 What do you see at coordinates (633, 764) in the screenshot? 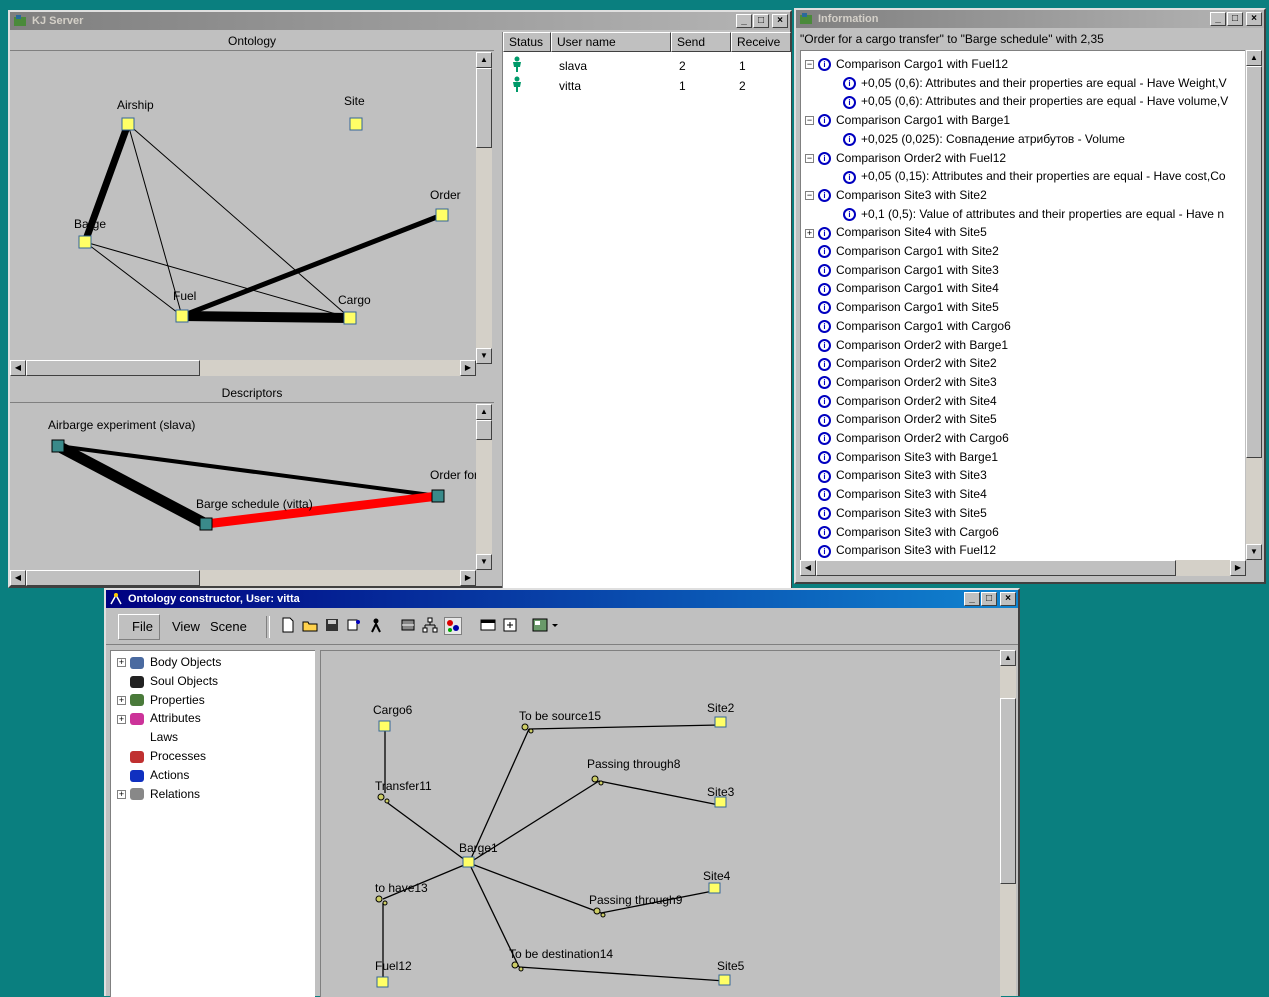
I see `graph-node-passing-through8: Passing through8` at bounding box center [633, 764].